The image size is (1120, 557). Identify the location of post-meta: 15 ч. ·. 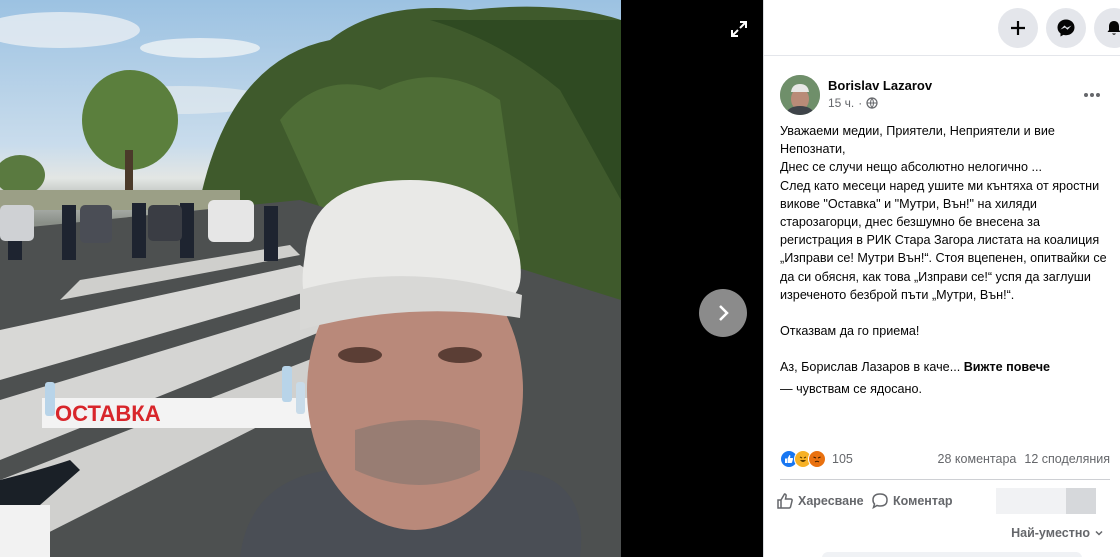
(853, 103).